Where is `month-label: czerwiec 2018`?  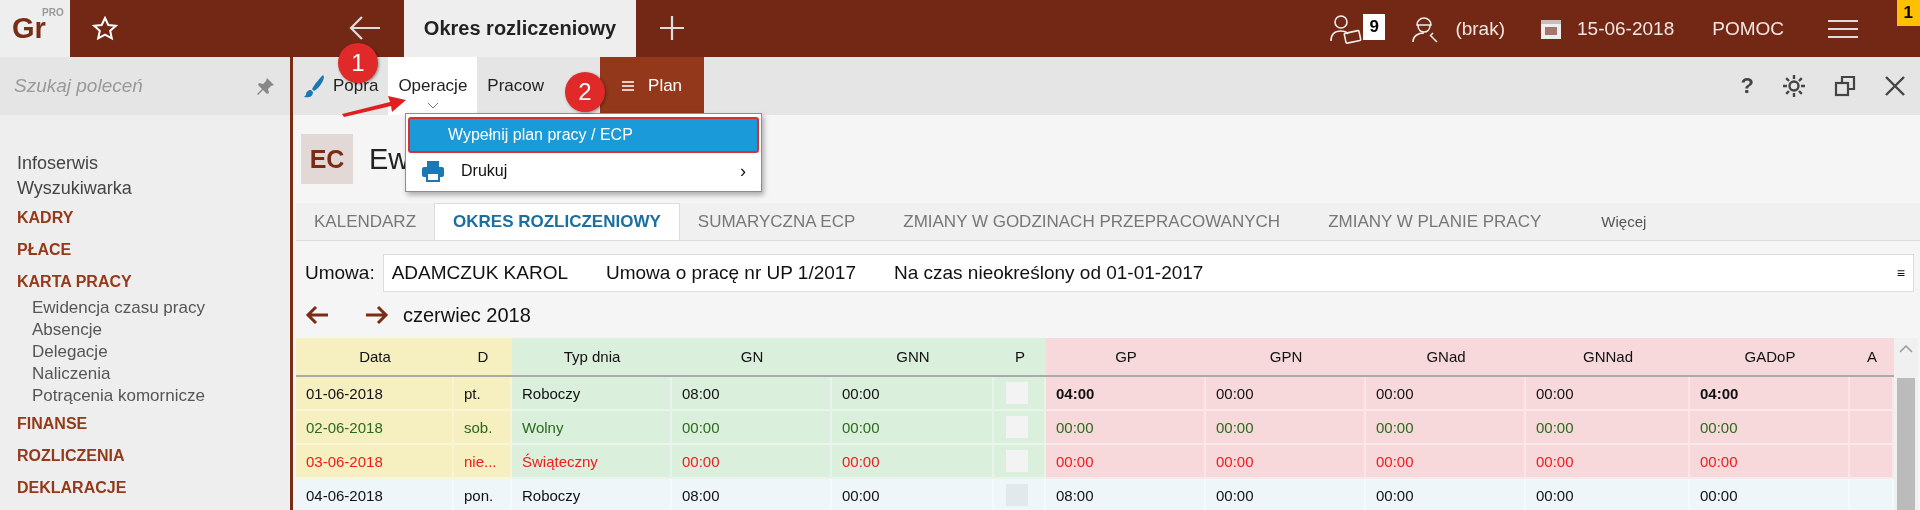 month-label: czerwiec 2018 is located at coordinates (467, 315).